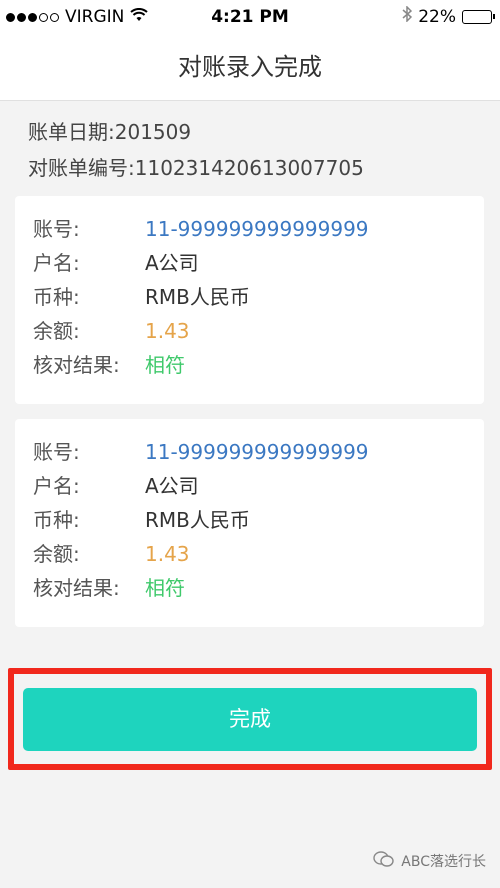 Image resolution: width=500 pixels, height=888 pixels. What do you see at coordinates (81, 168) in the screenshot?
I see `statement-number-label: 对账单编号:` at bounding box center [81, 168].